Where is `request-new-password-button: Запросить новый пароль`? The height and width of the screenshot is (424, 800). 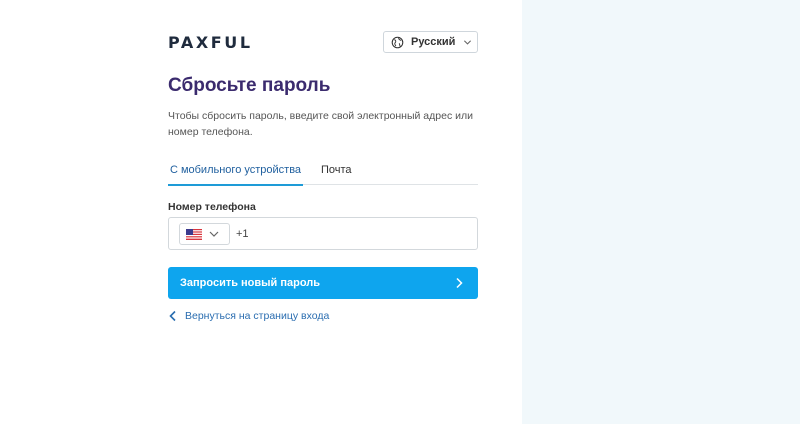 request-new-password-button: Запросить новый пароль is located at coordinates (323, 283).